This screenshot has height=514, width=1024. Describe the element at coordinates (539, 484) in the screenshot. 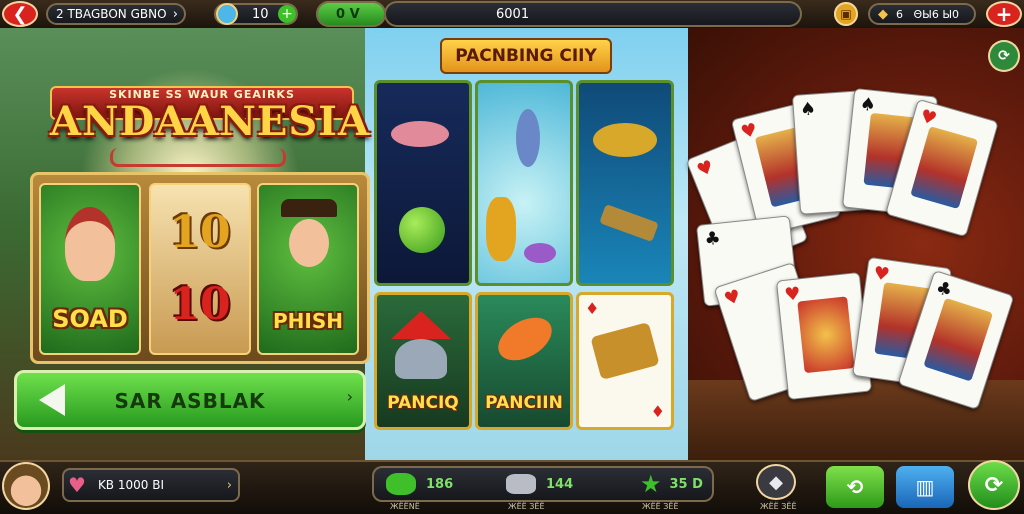

I see `stat-rock: 144` at that location.